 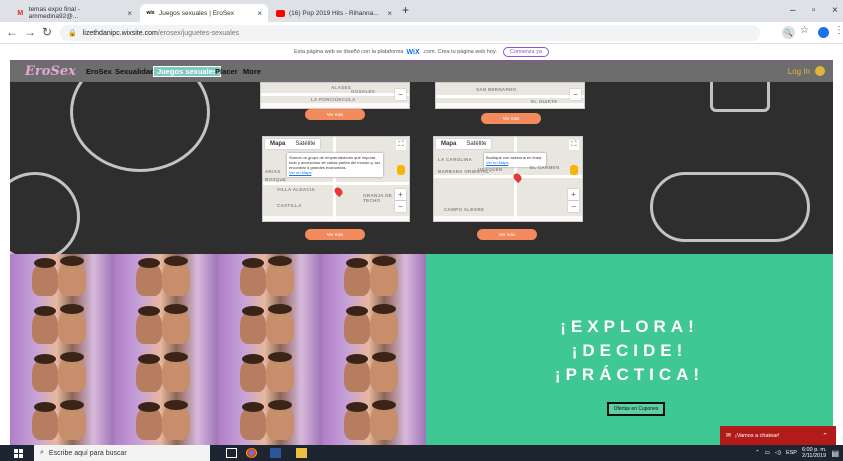 What do you see at coordinates (135, 71) in the screenshot?
I see `nav-sexualidad: Sexualidad` at bounding box center [135, 71].